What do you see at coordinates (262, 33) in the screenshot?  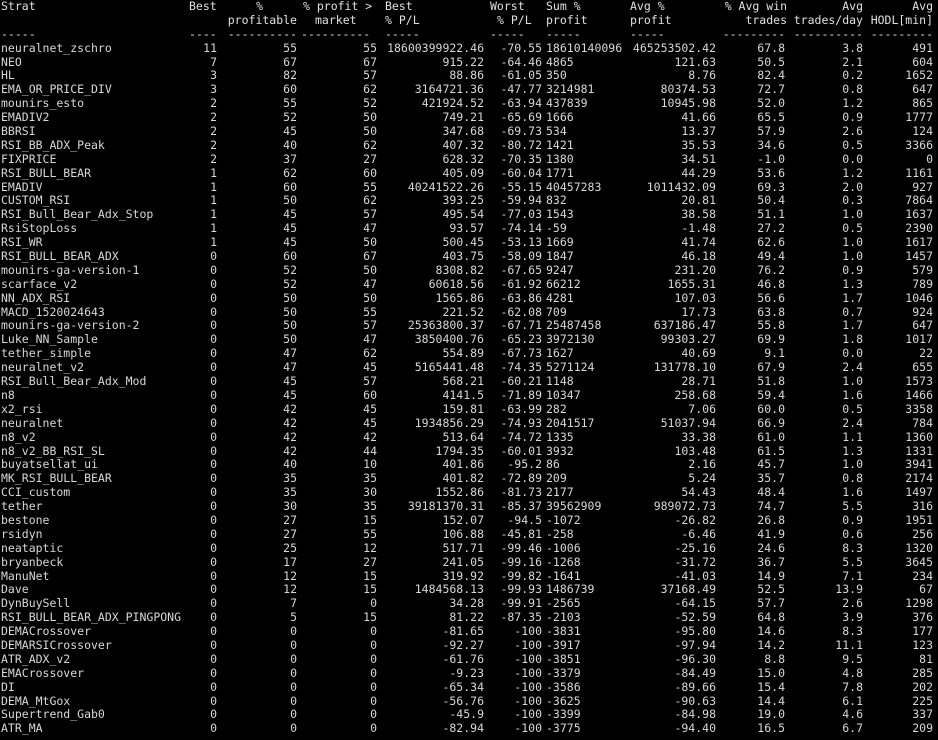 I see `header-sep-pct-profitable: ----------` at bounding box center [262, 33].